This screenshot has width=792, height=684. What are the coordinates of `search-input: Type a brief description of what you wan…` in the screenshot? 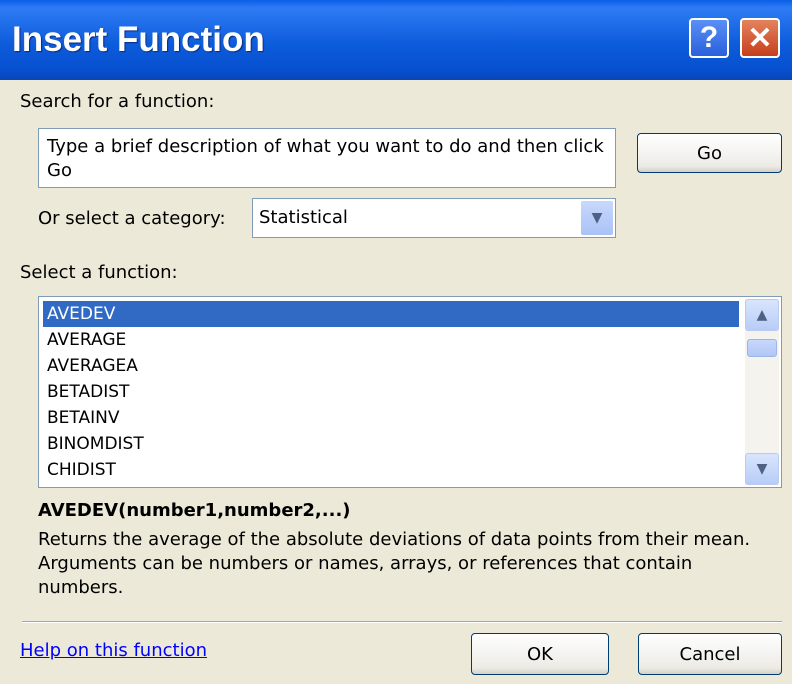 It's located at (327, 158).